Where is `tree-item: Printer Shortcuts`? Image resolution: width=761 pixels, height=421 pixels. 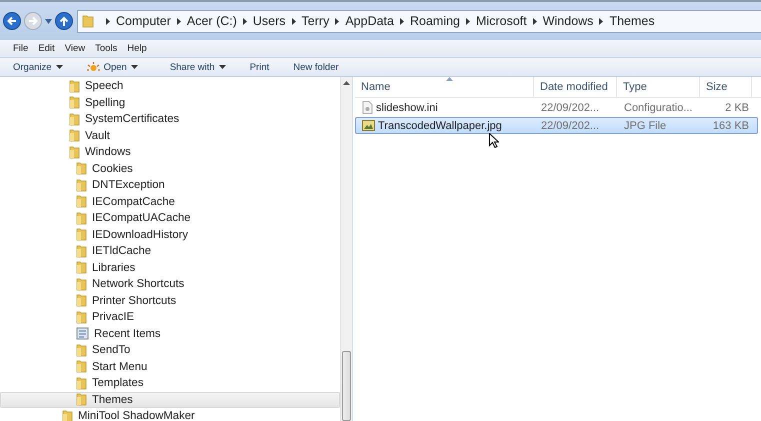
tree-item: Printer Shortcuts is located at coordinates (170, 300).